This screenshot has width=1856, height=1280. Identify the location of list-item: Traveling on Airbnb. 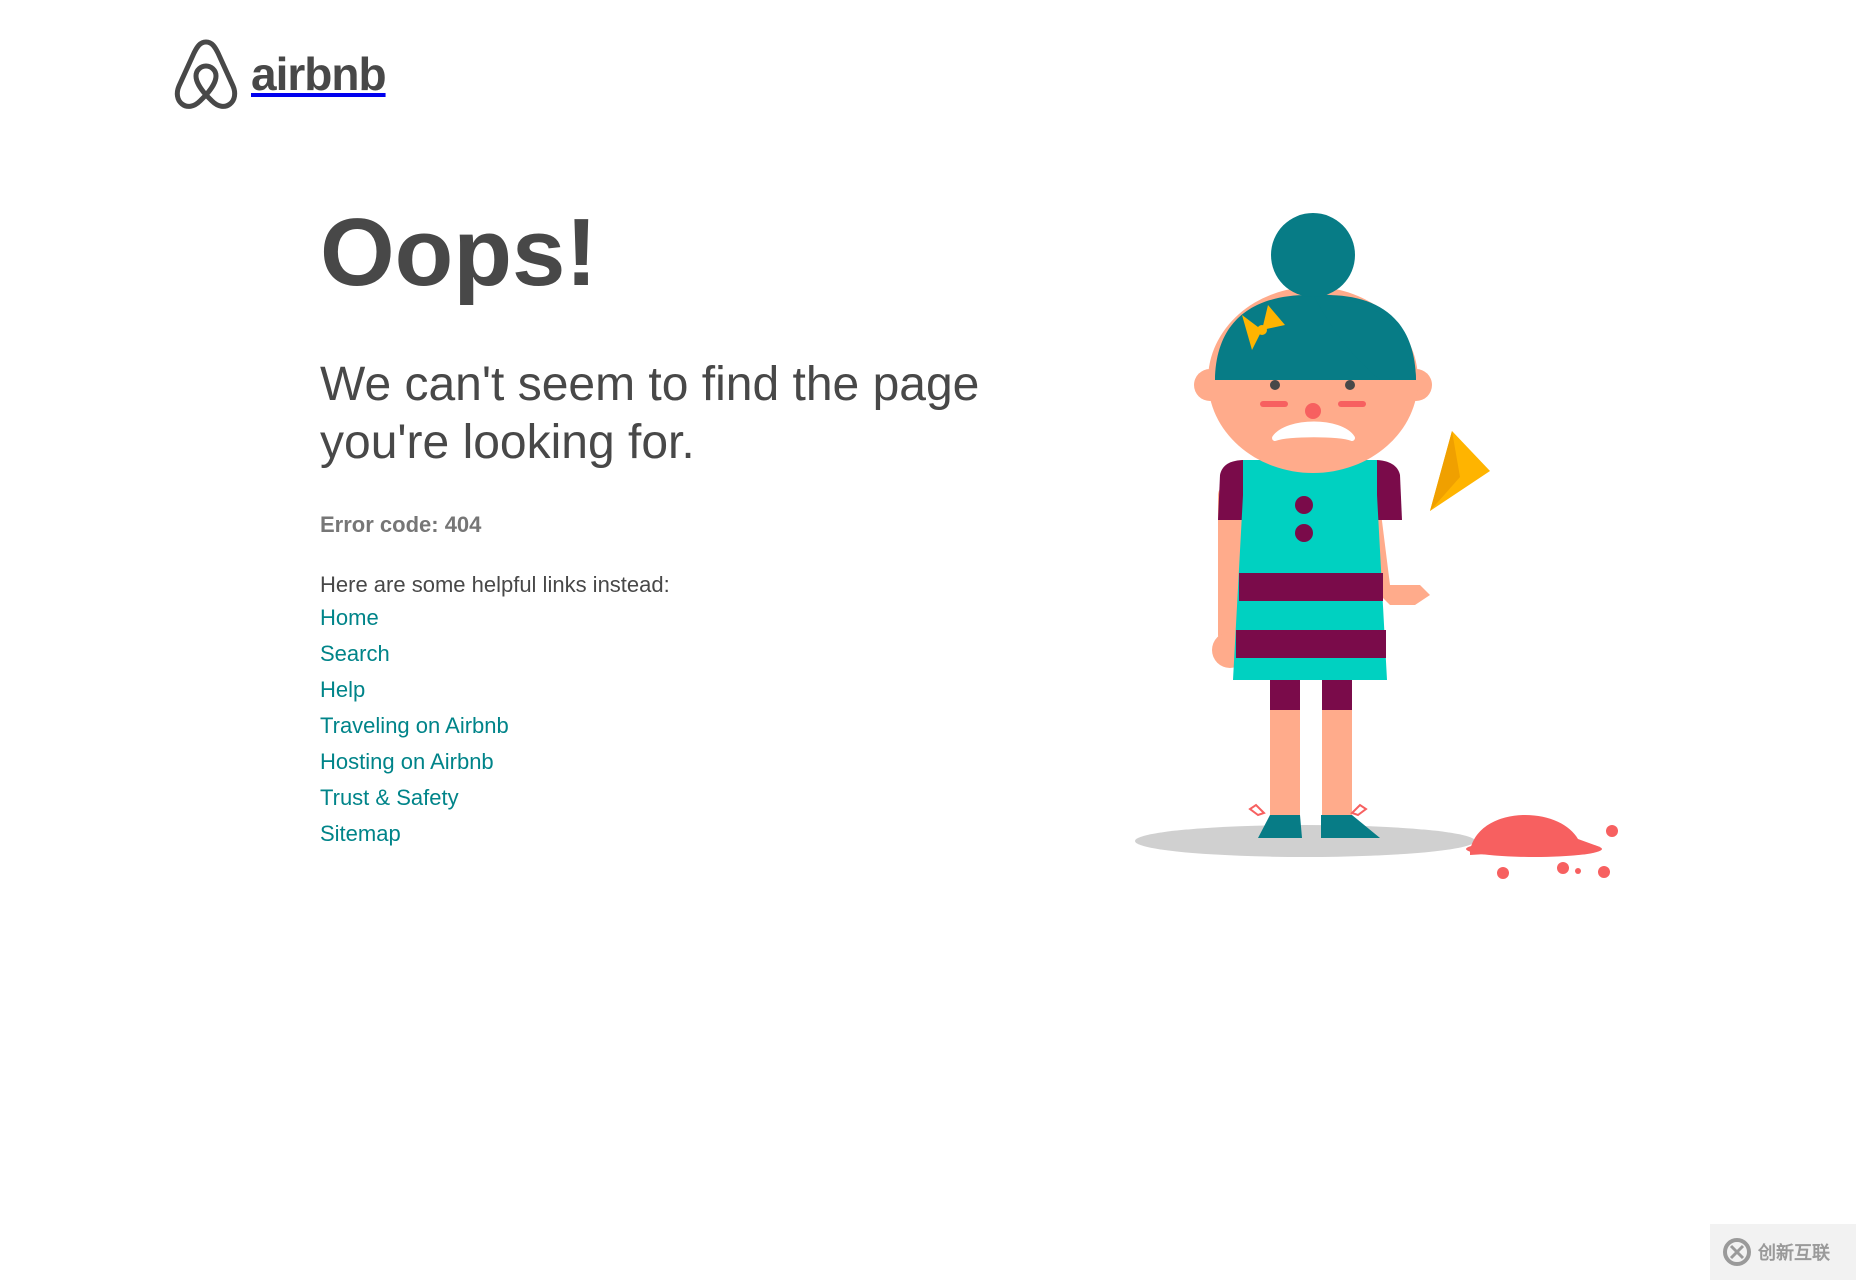
(660, 727).